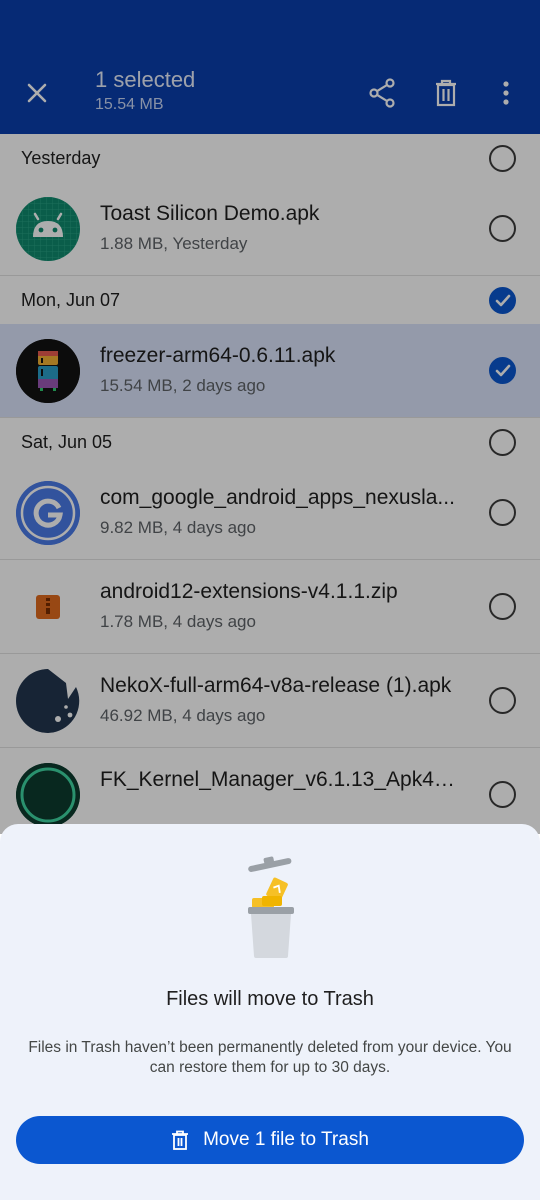 The image size is (540, 1200). I want to click on nekox-icon, so click(48, 701).